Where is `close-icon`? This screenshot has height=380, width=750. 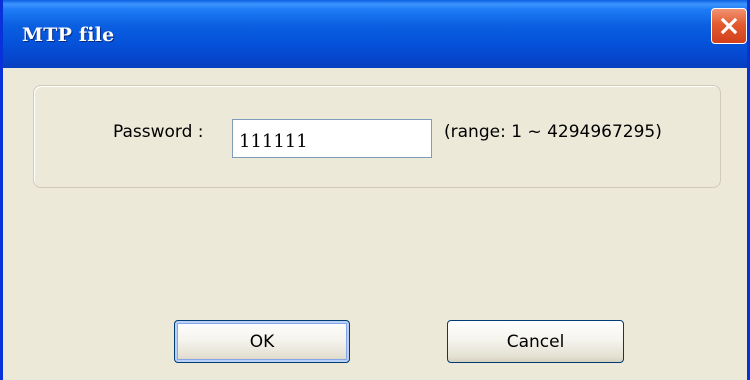 close-icon is located at coordinates (729, 26).